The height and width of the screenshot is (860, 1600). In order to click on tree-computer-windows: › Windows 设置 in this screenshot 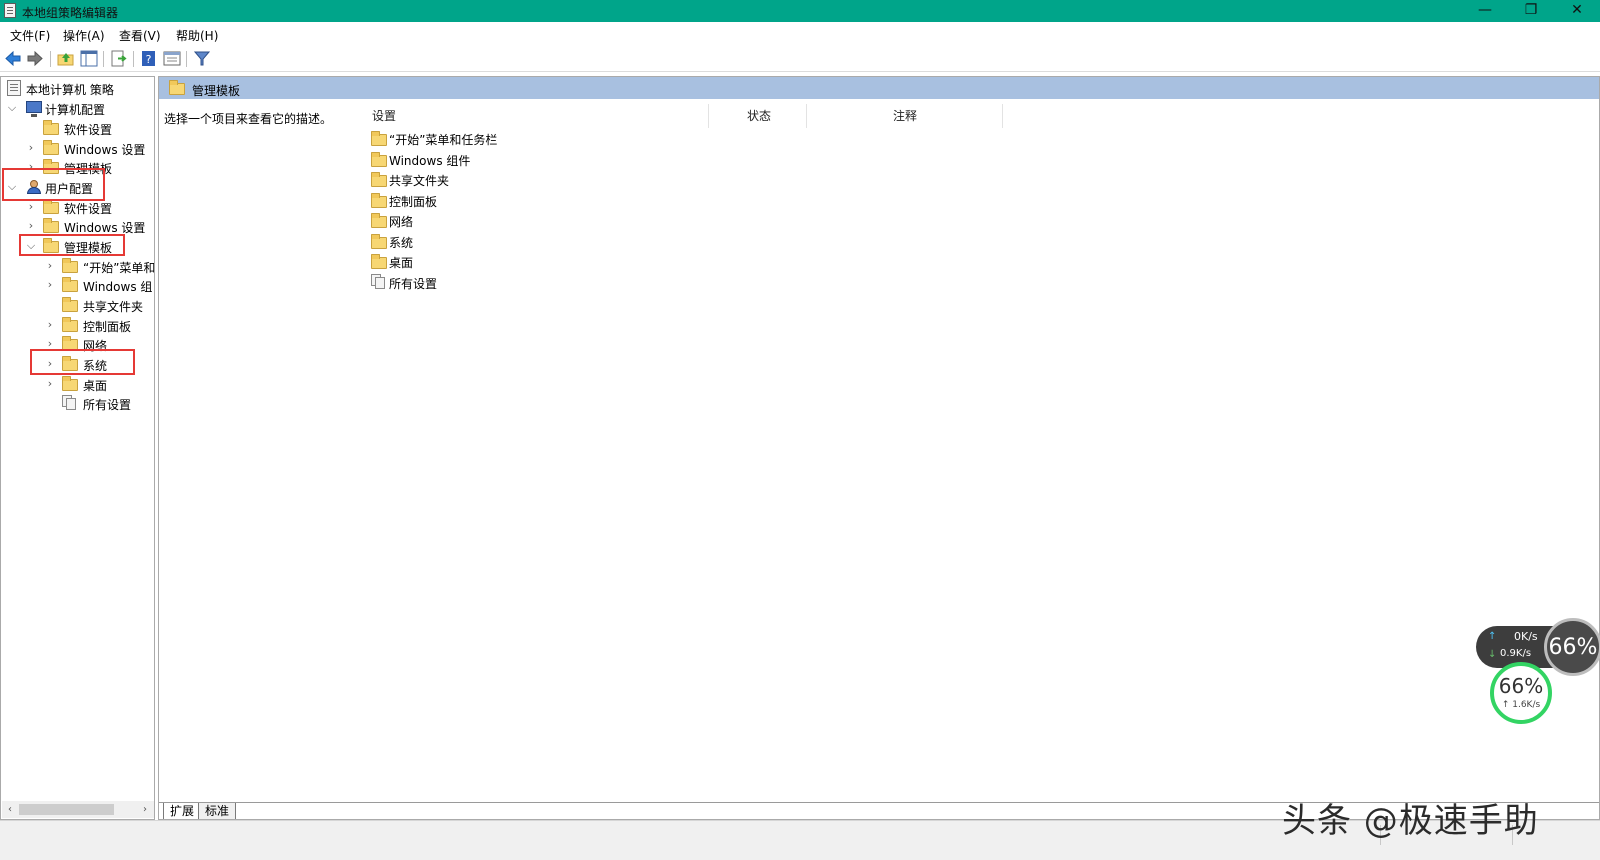, I will do `click(79, 148)`.